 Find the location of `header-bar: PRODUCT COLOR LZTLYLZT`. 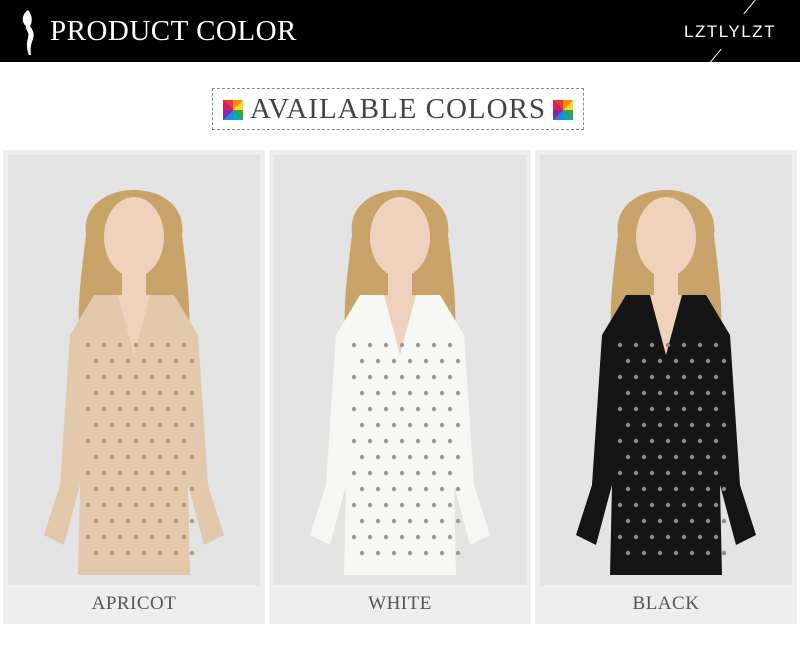

header-bar: PRODUCT COLOR LZTLYLZT is located at coordinates (400, 32).